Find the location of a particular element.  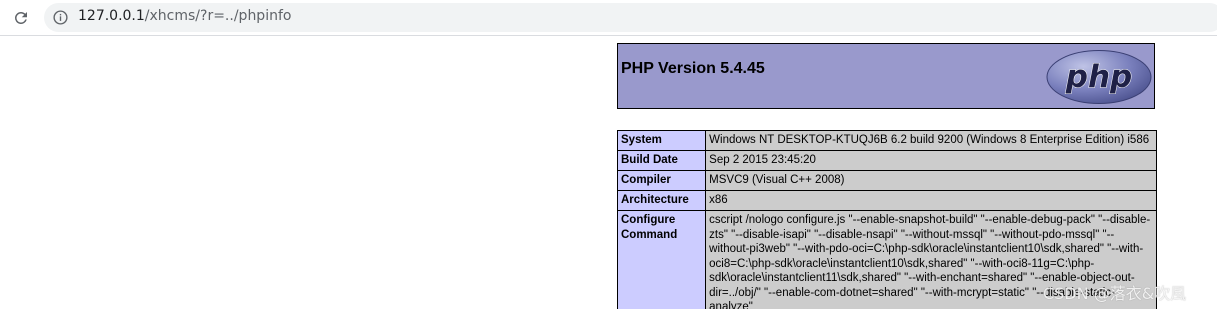

table-row: Compiler MSVC9 (Visual C++ 2008) is located at coordinates (886, 180).